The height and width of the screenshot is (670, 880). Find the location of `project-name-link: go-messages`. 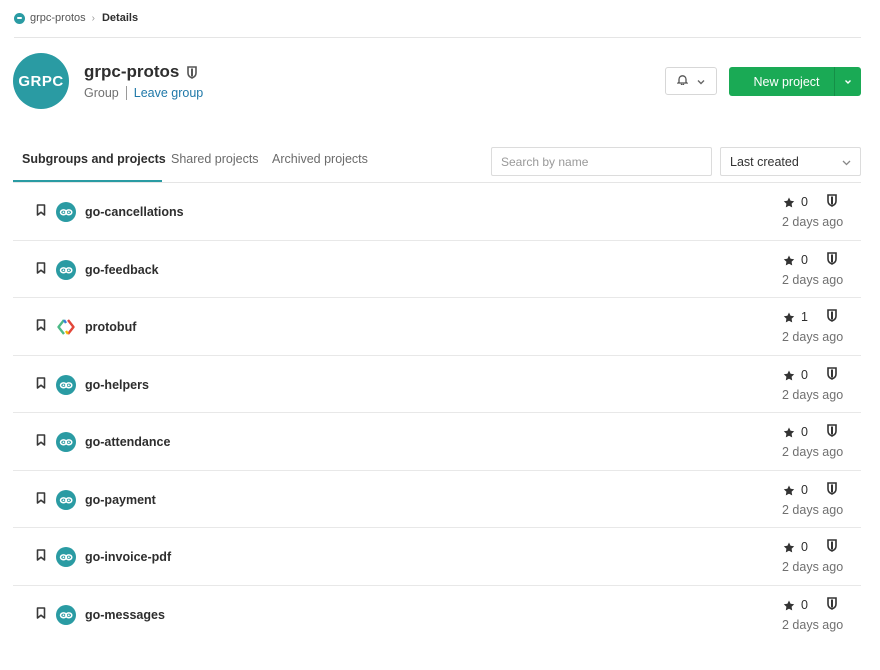

project-name-link: go-messages is located at coordinates (125, 615).